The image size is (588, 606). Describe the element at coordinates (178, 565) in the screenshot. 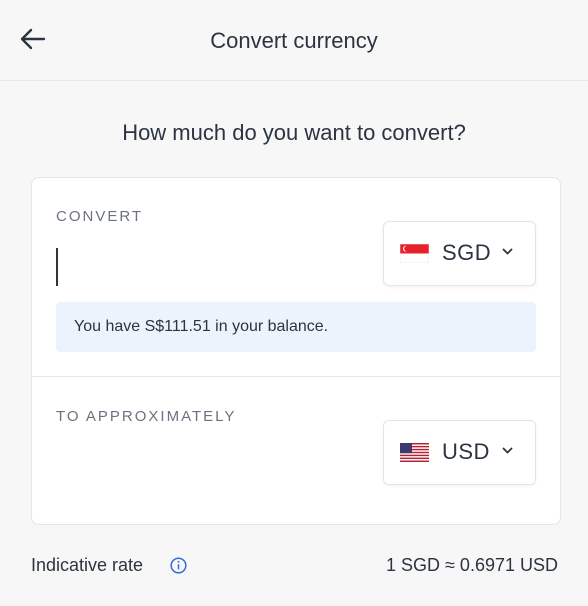

I see `info-icon` at that location.